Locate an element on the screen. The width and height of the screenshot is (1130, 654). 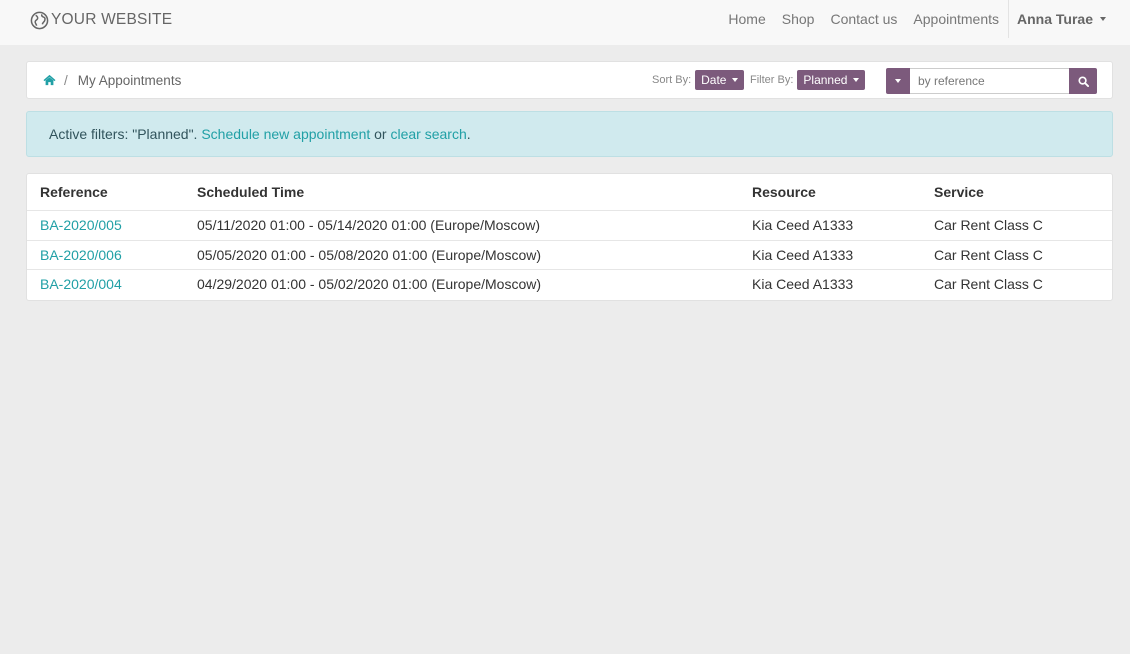
filter-label: Filter By: is located at coordinates (772, 80).